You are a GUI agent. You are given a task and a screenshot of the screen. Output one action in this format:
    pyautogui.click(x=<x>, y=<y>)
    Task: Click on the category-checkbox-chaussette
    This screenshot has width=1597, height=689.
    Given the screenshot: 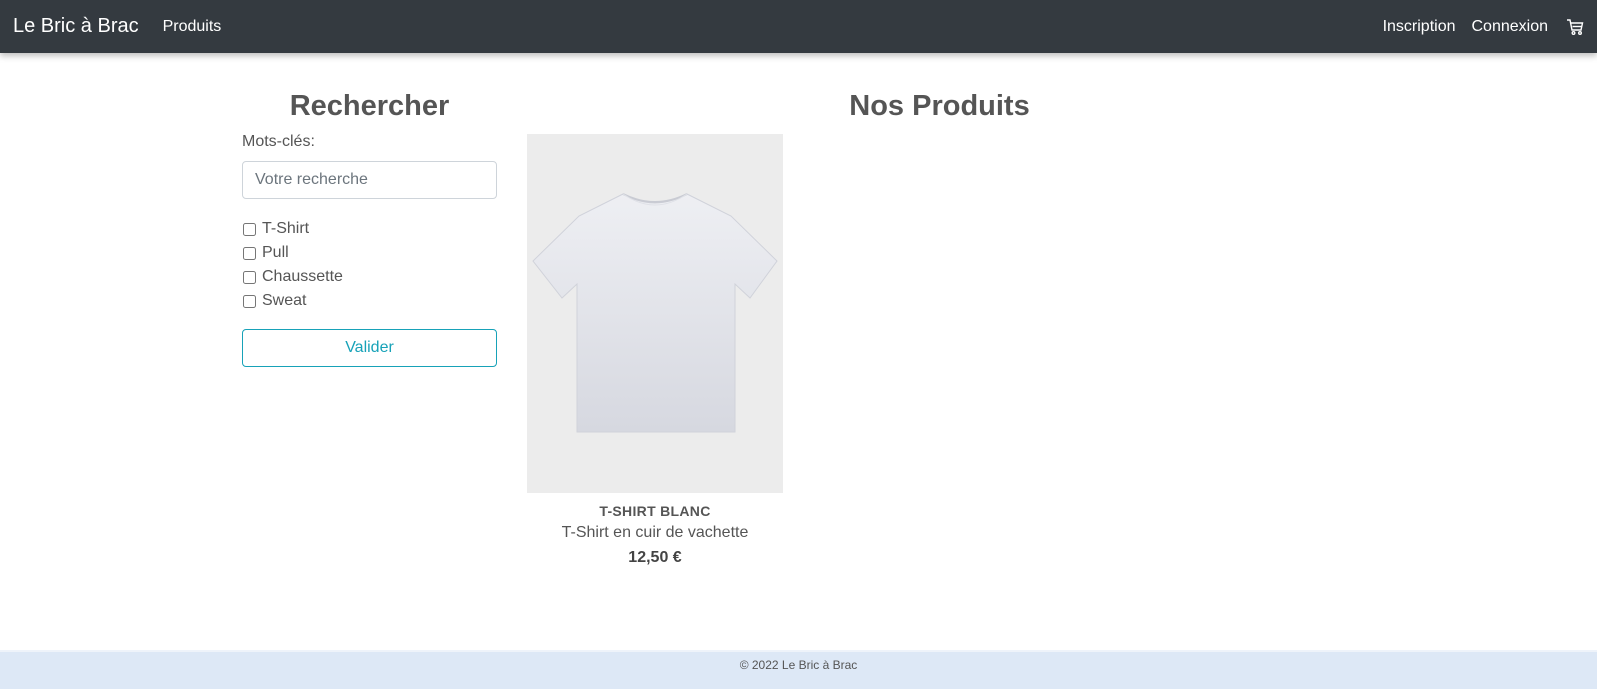 What is the action you would take?
    pyautogui.click(x=249, y=277)
    